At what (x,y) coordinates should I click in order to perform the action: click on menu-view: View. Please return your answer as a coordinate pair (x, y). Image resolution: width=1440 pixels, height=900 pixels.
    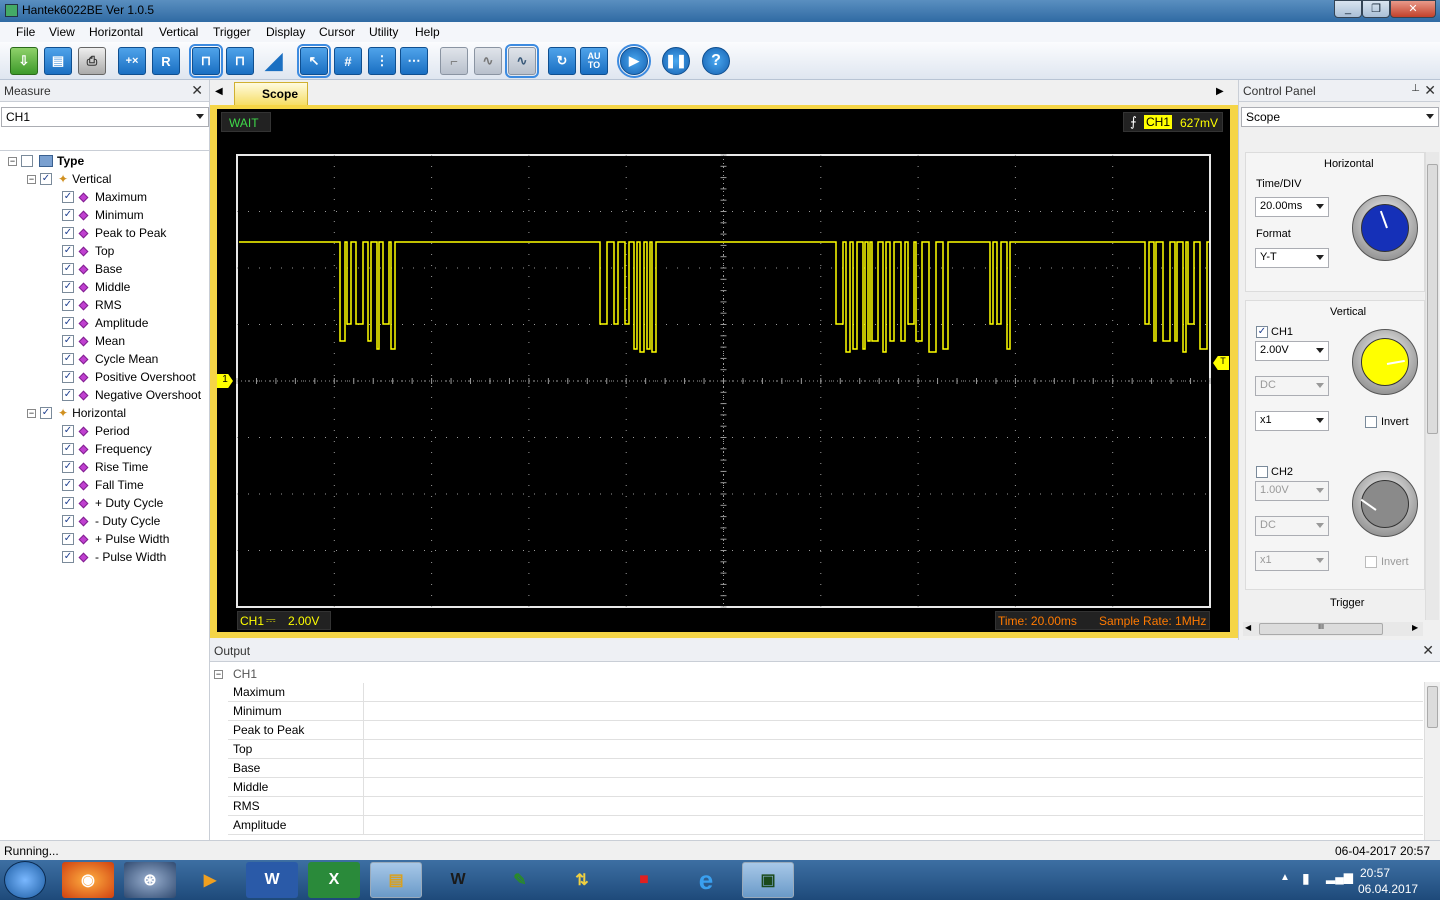
    Looking at the image, I should click on (62, 32).